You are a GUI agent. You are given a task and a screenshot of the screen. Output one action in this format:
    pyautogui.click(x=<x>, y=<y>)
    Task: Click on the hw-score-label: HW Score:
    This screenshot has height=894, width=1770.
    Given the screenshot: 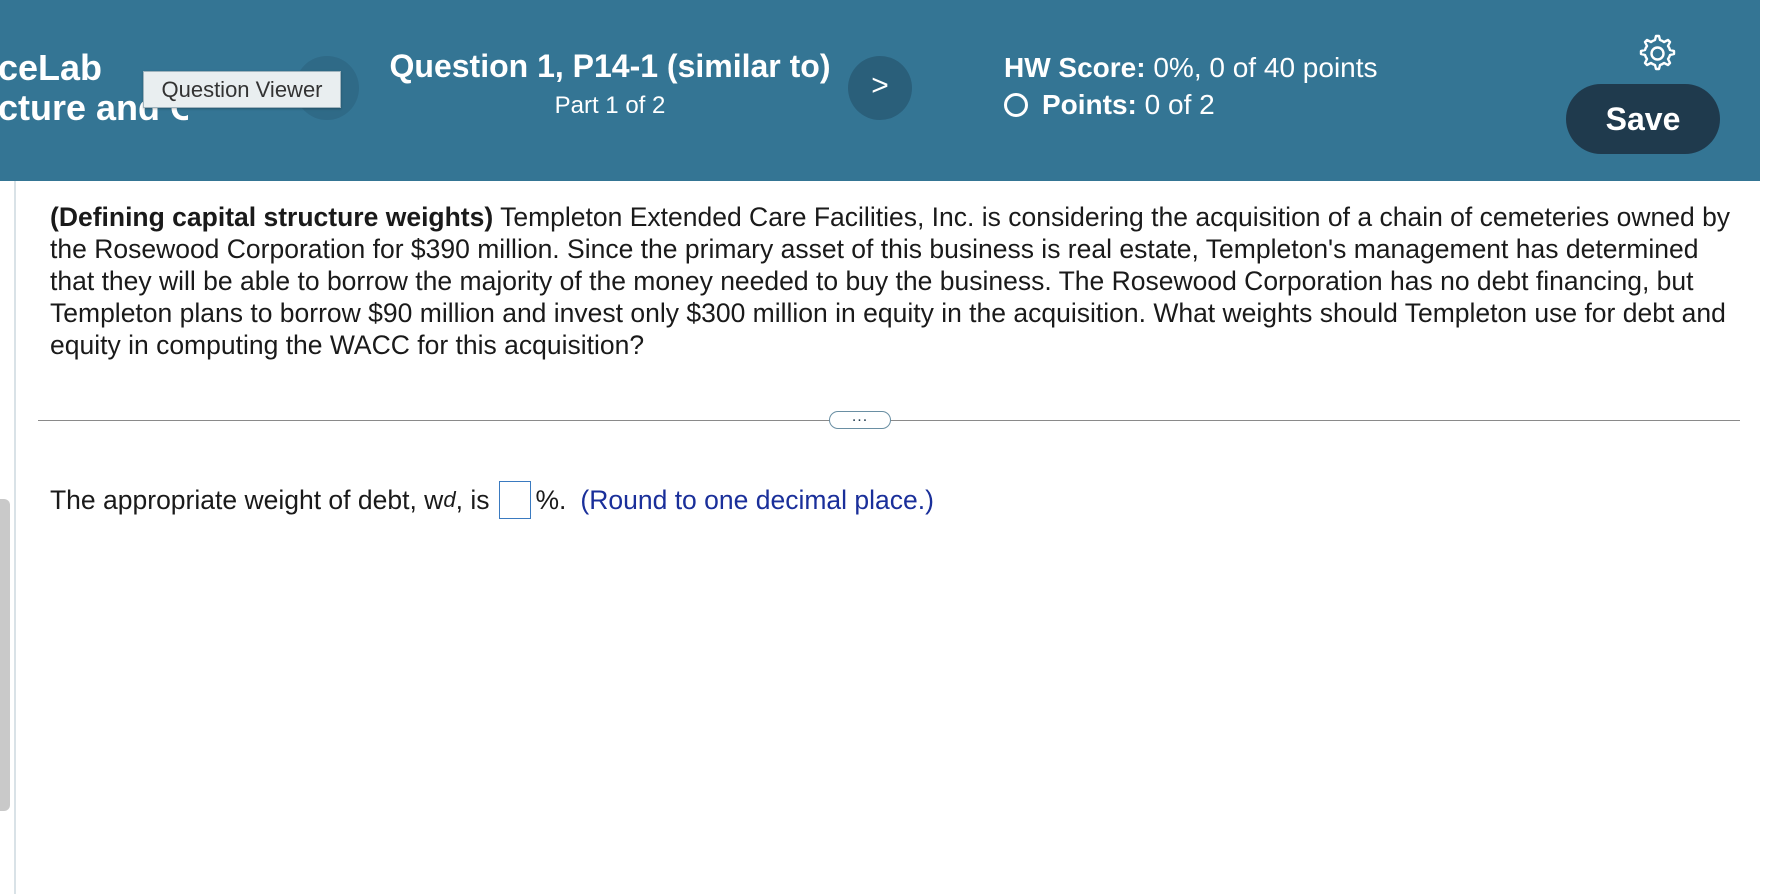 What is the action you would take?
    pyautogui.click(x=1075, y=67)
    